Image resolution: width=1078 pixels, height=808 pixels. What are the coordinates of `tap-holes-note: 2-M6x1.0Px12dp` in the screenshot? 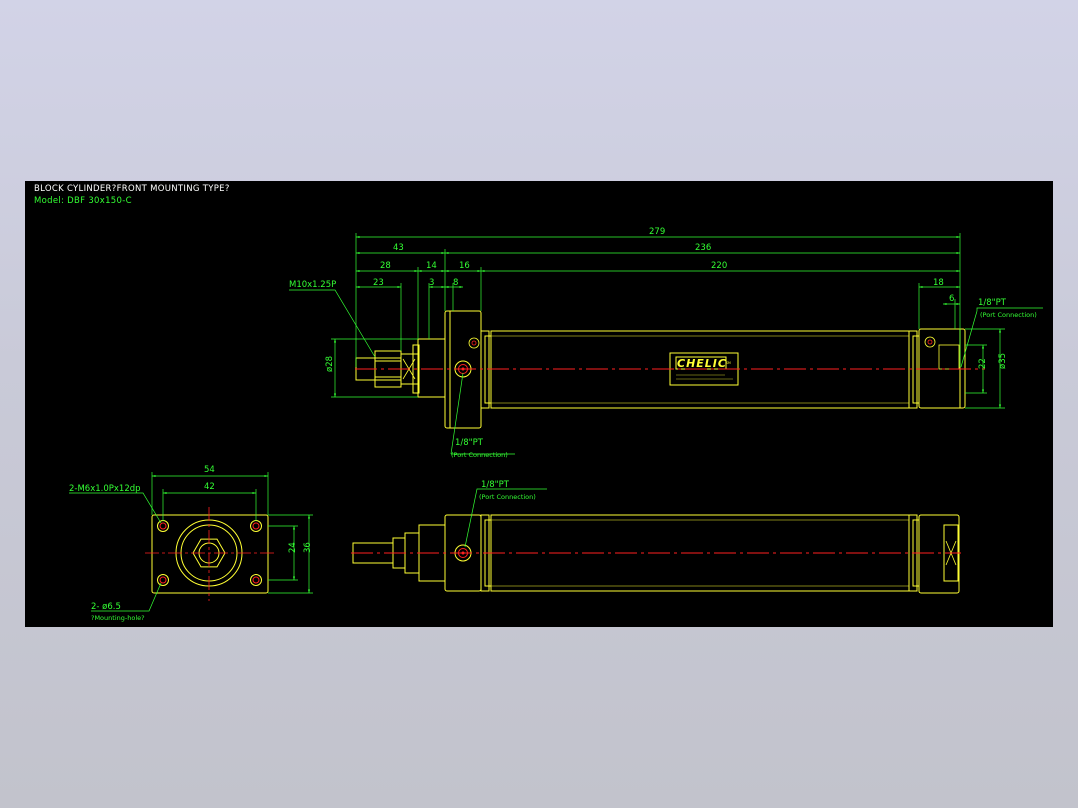 It's located at (105, 489).